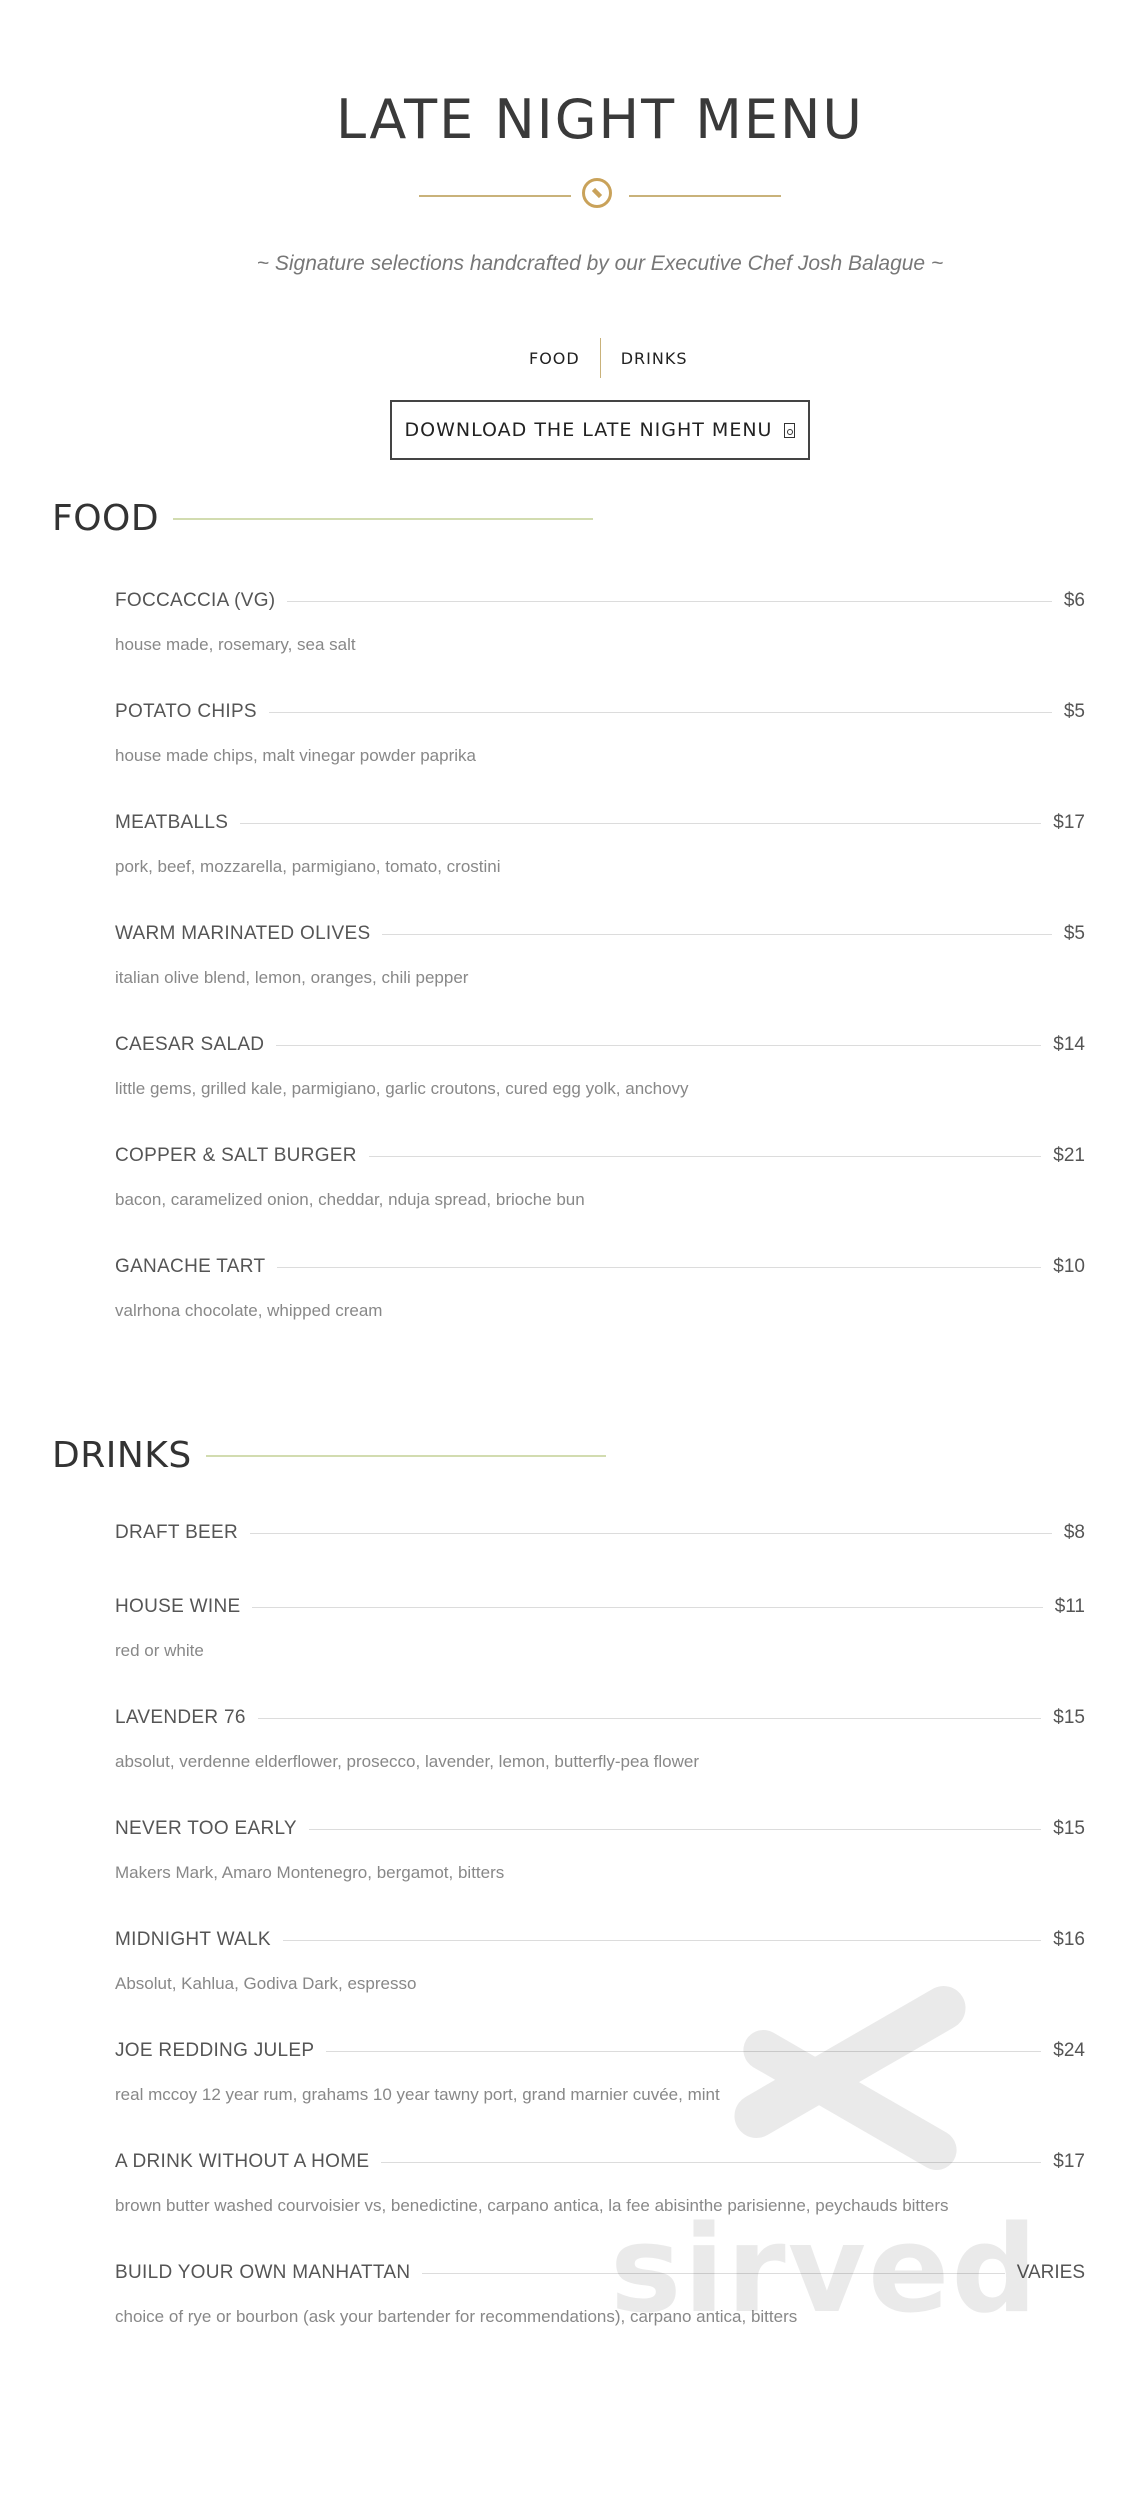 The height and width of the screenshot is (2503, 1122). What do you see at coordinates (600, 1626) in the screenshot?
I see `menu-item: HOUSE WINE $11 red or white` at bounding box center [600, 1626].